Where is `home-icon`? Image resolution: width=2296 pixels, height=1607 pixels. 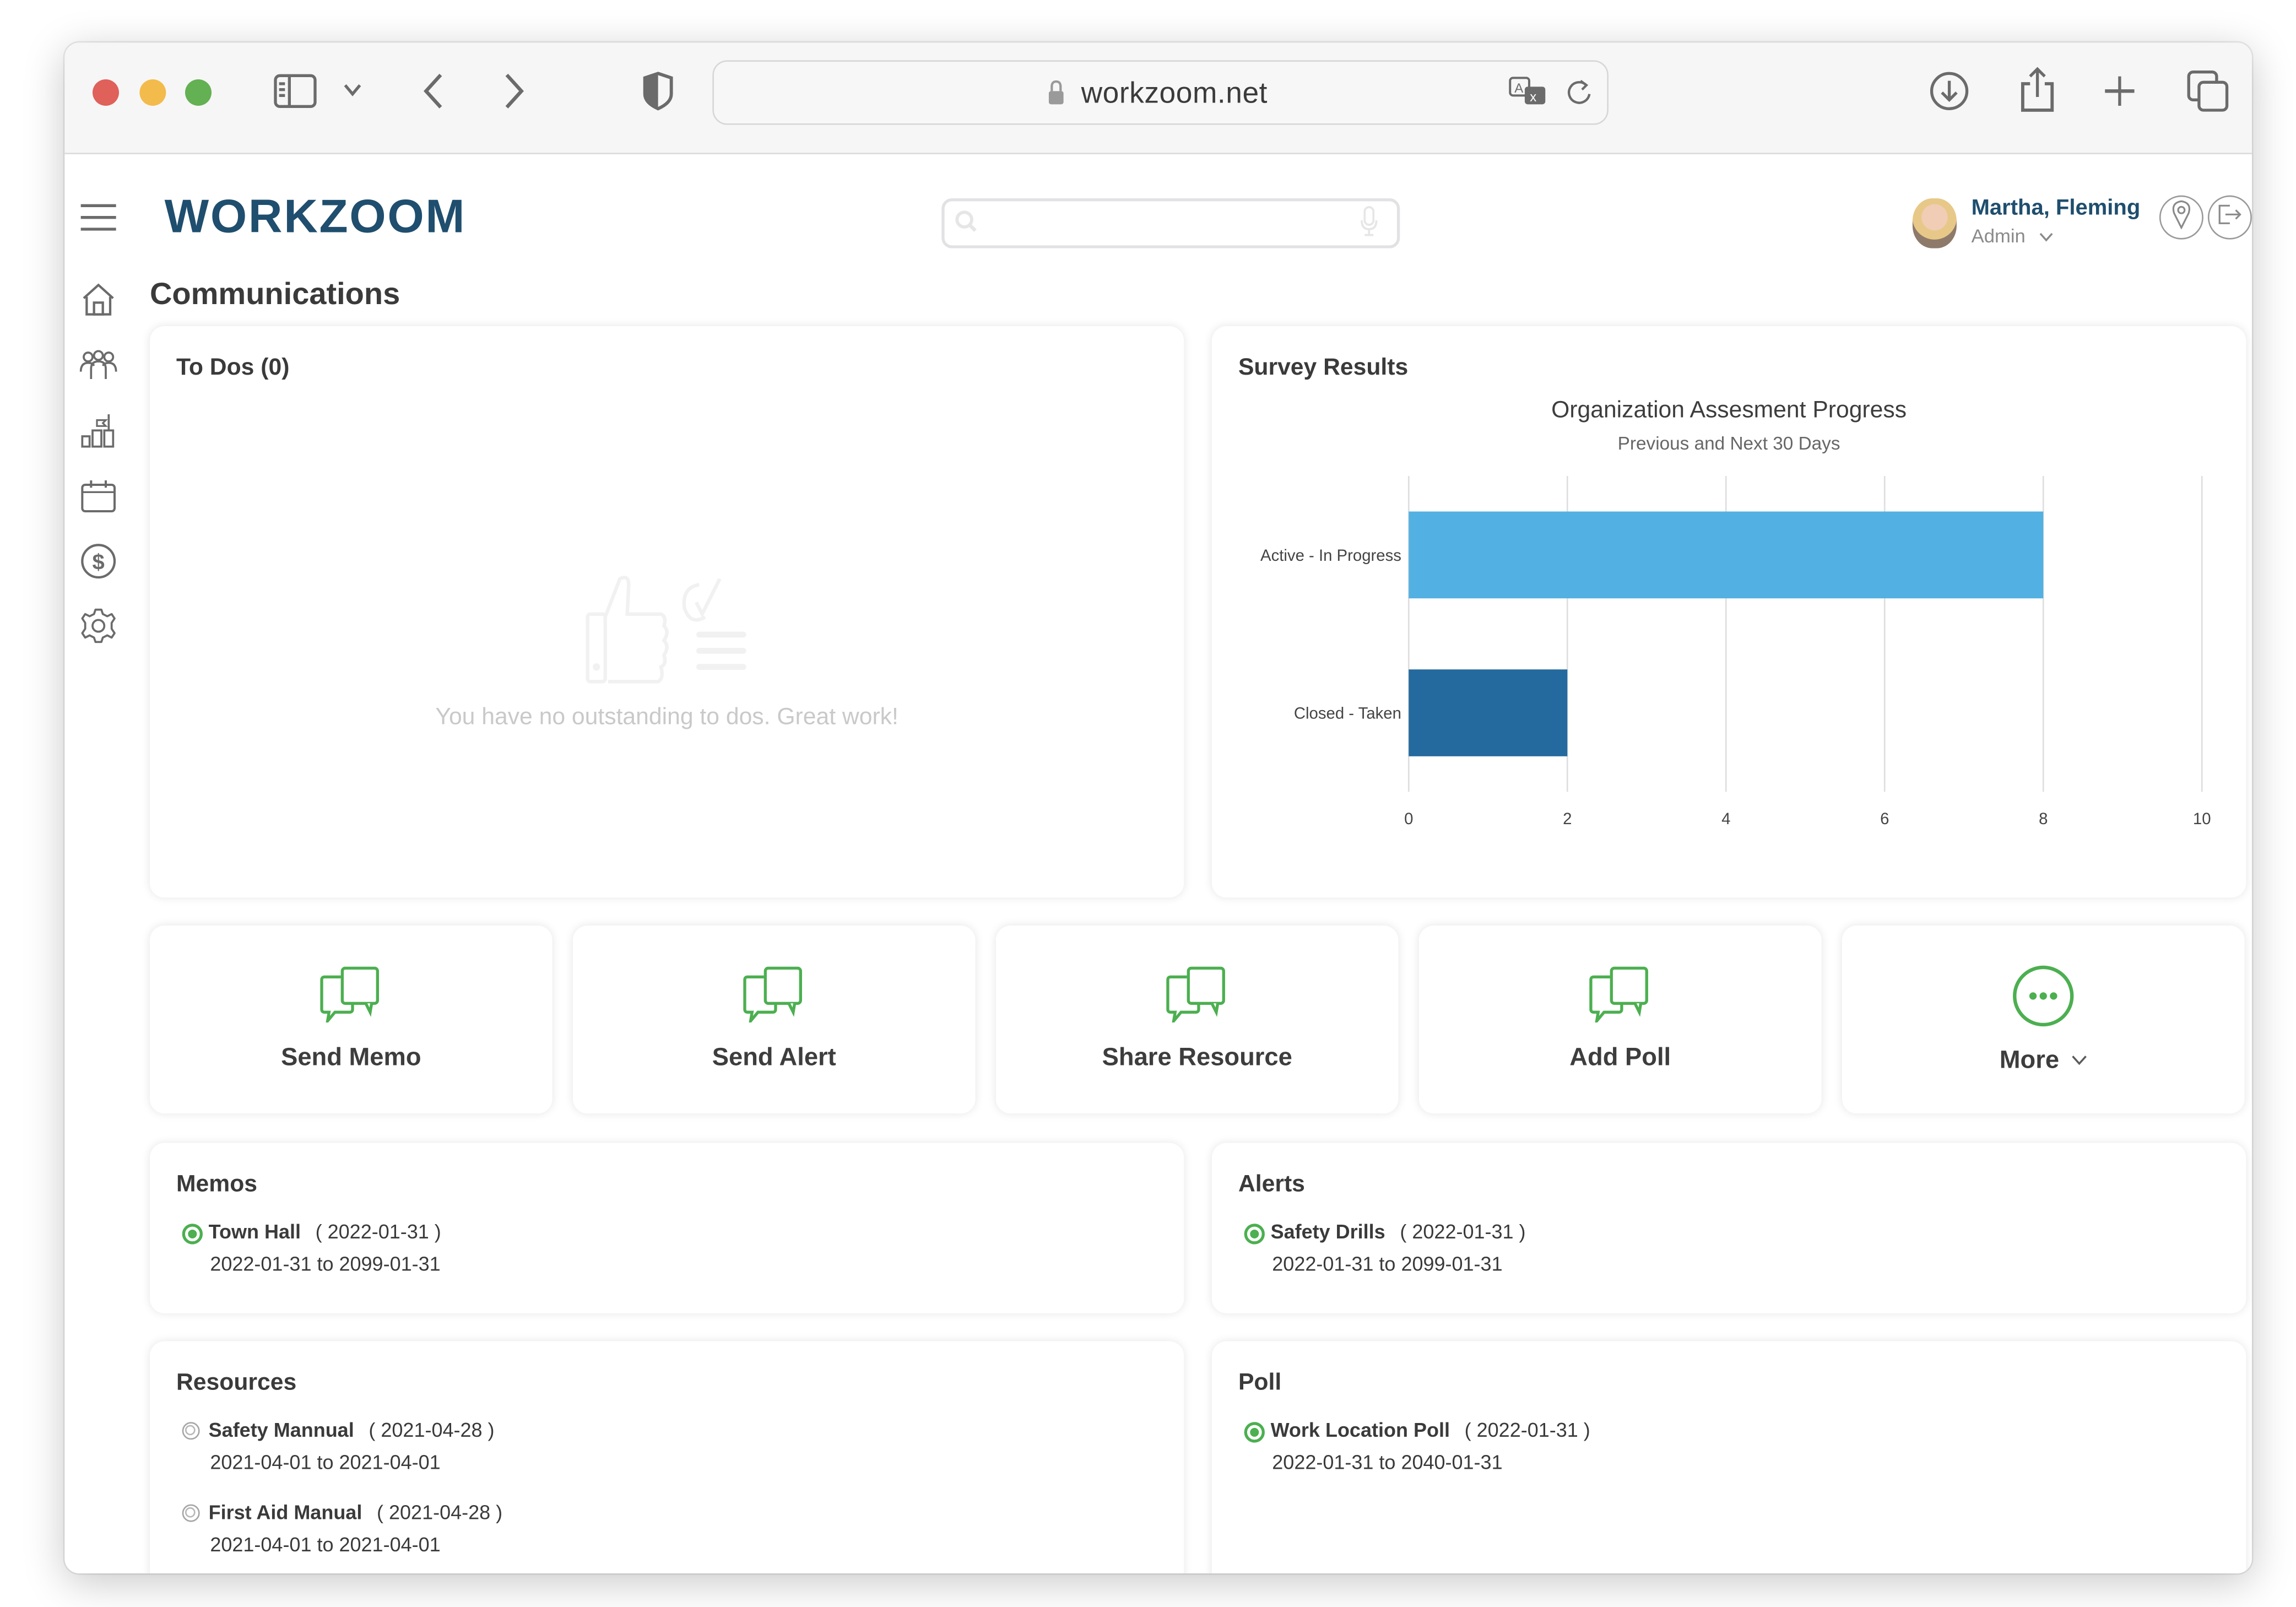 home-icon is located at coordinates (98, 299).